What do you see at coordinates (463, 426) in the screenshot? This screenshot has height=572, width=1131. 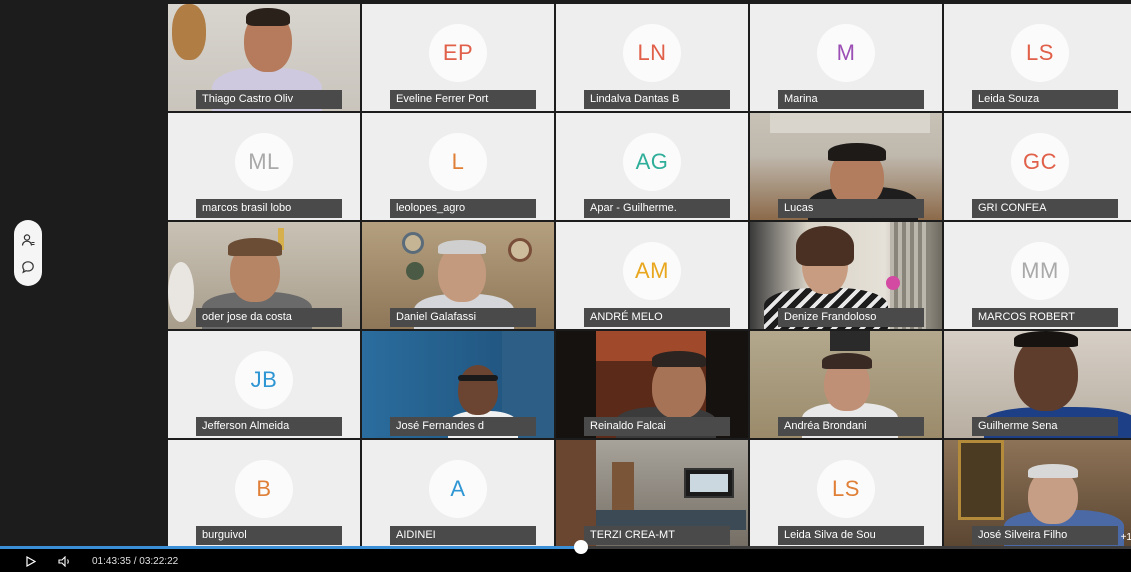 I see `participant-name: José Fernandes d` at bounding box center [463, 426].